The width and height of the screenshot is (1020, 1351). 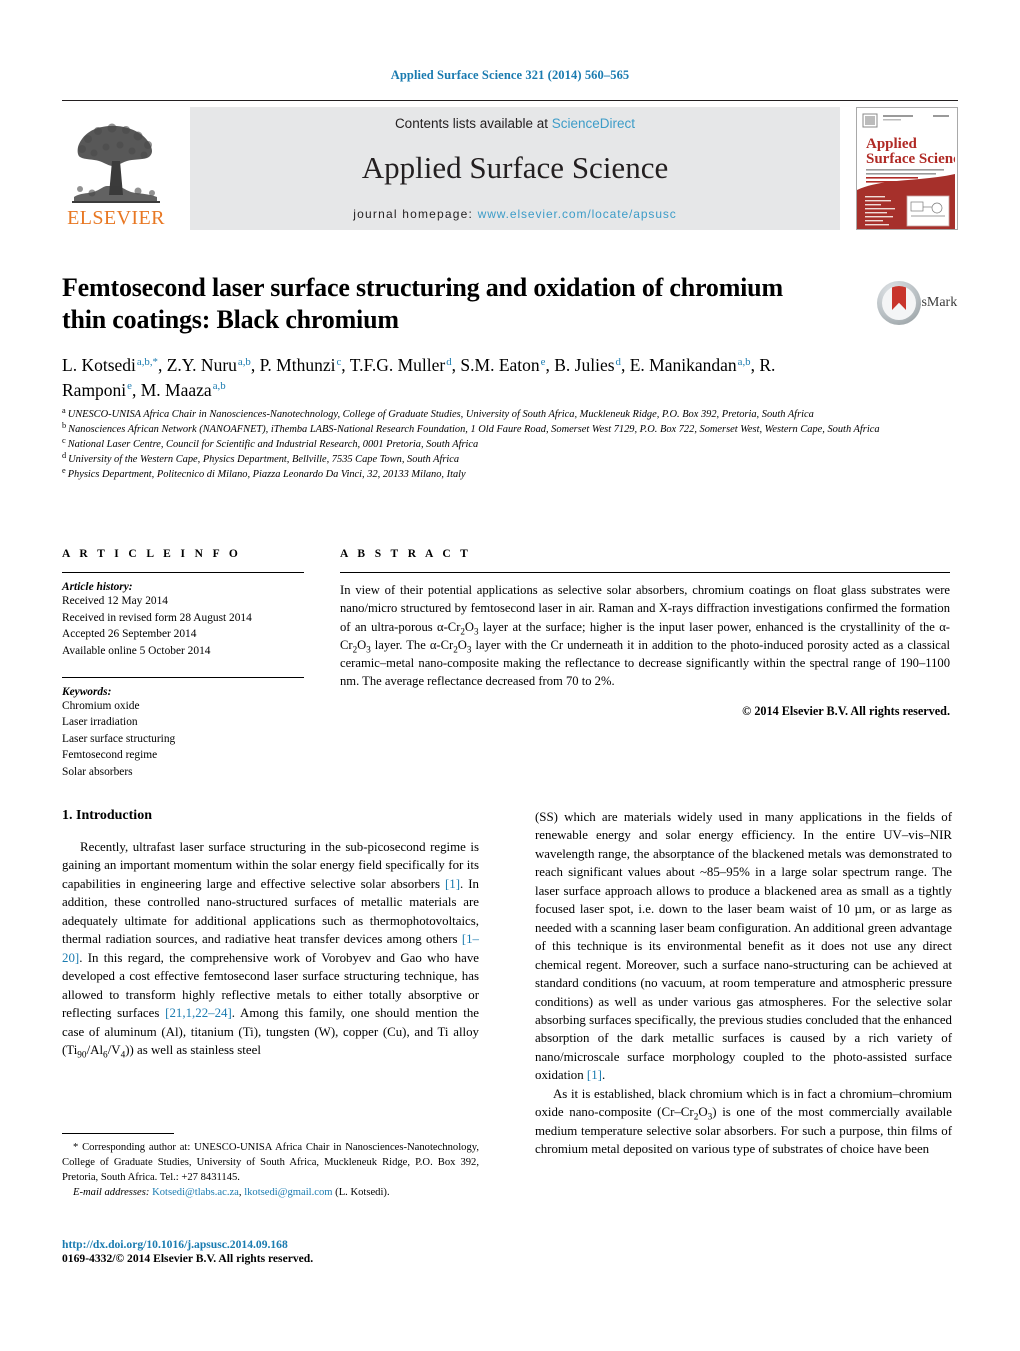 What do you see at coordinates (510, 100) in the screenshot?
I see `masthead-top-rule` at bounding box center [510, 100].